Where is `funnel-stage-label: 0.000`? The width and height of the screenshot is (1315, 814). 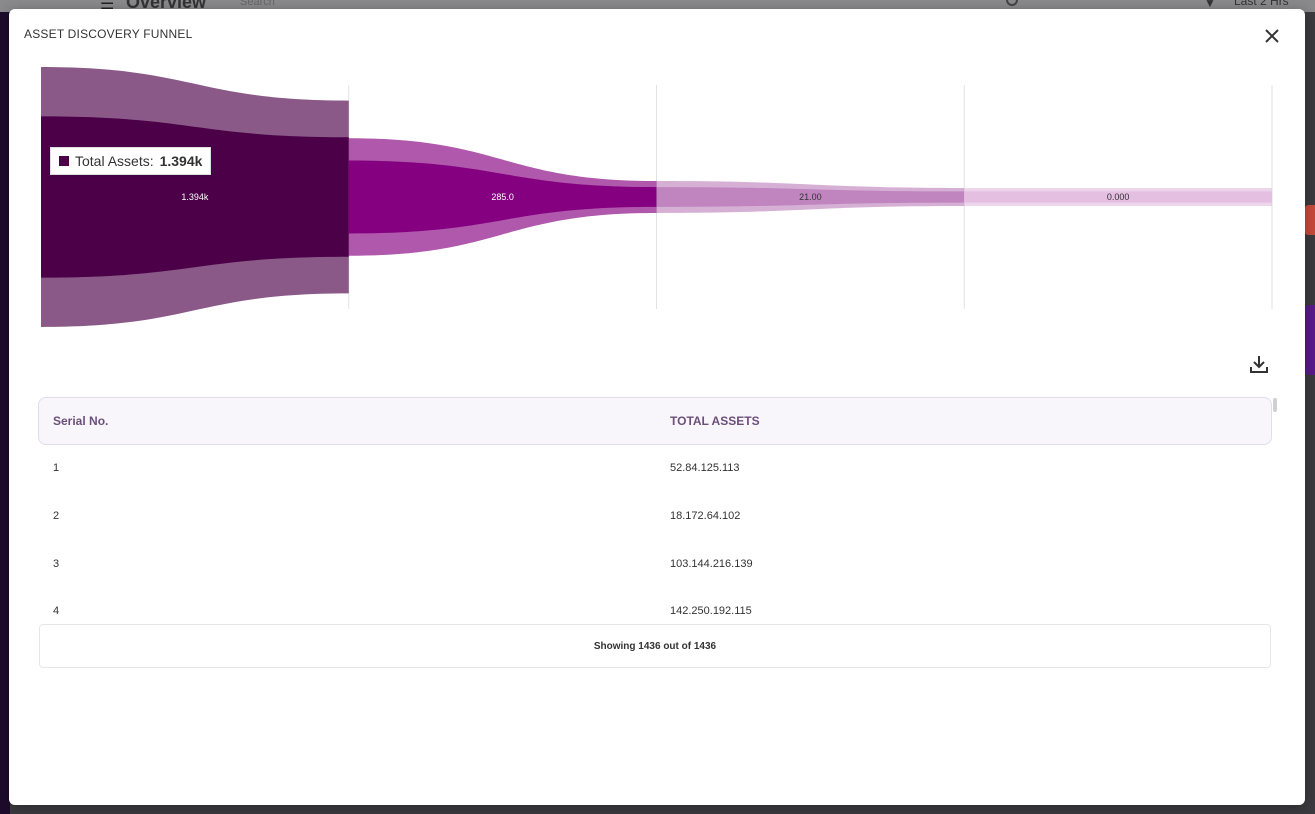 funnel-stage-label: 0.000 is located at coordinates (1118, 197).